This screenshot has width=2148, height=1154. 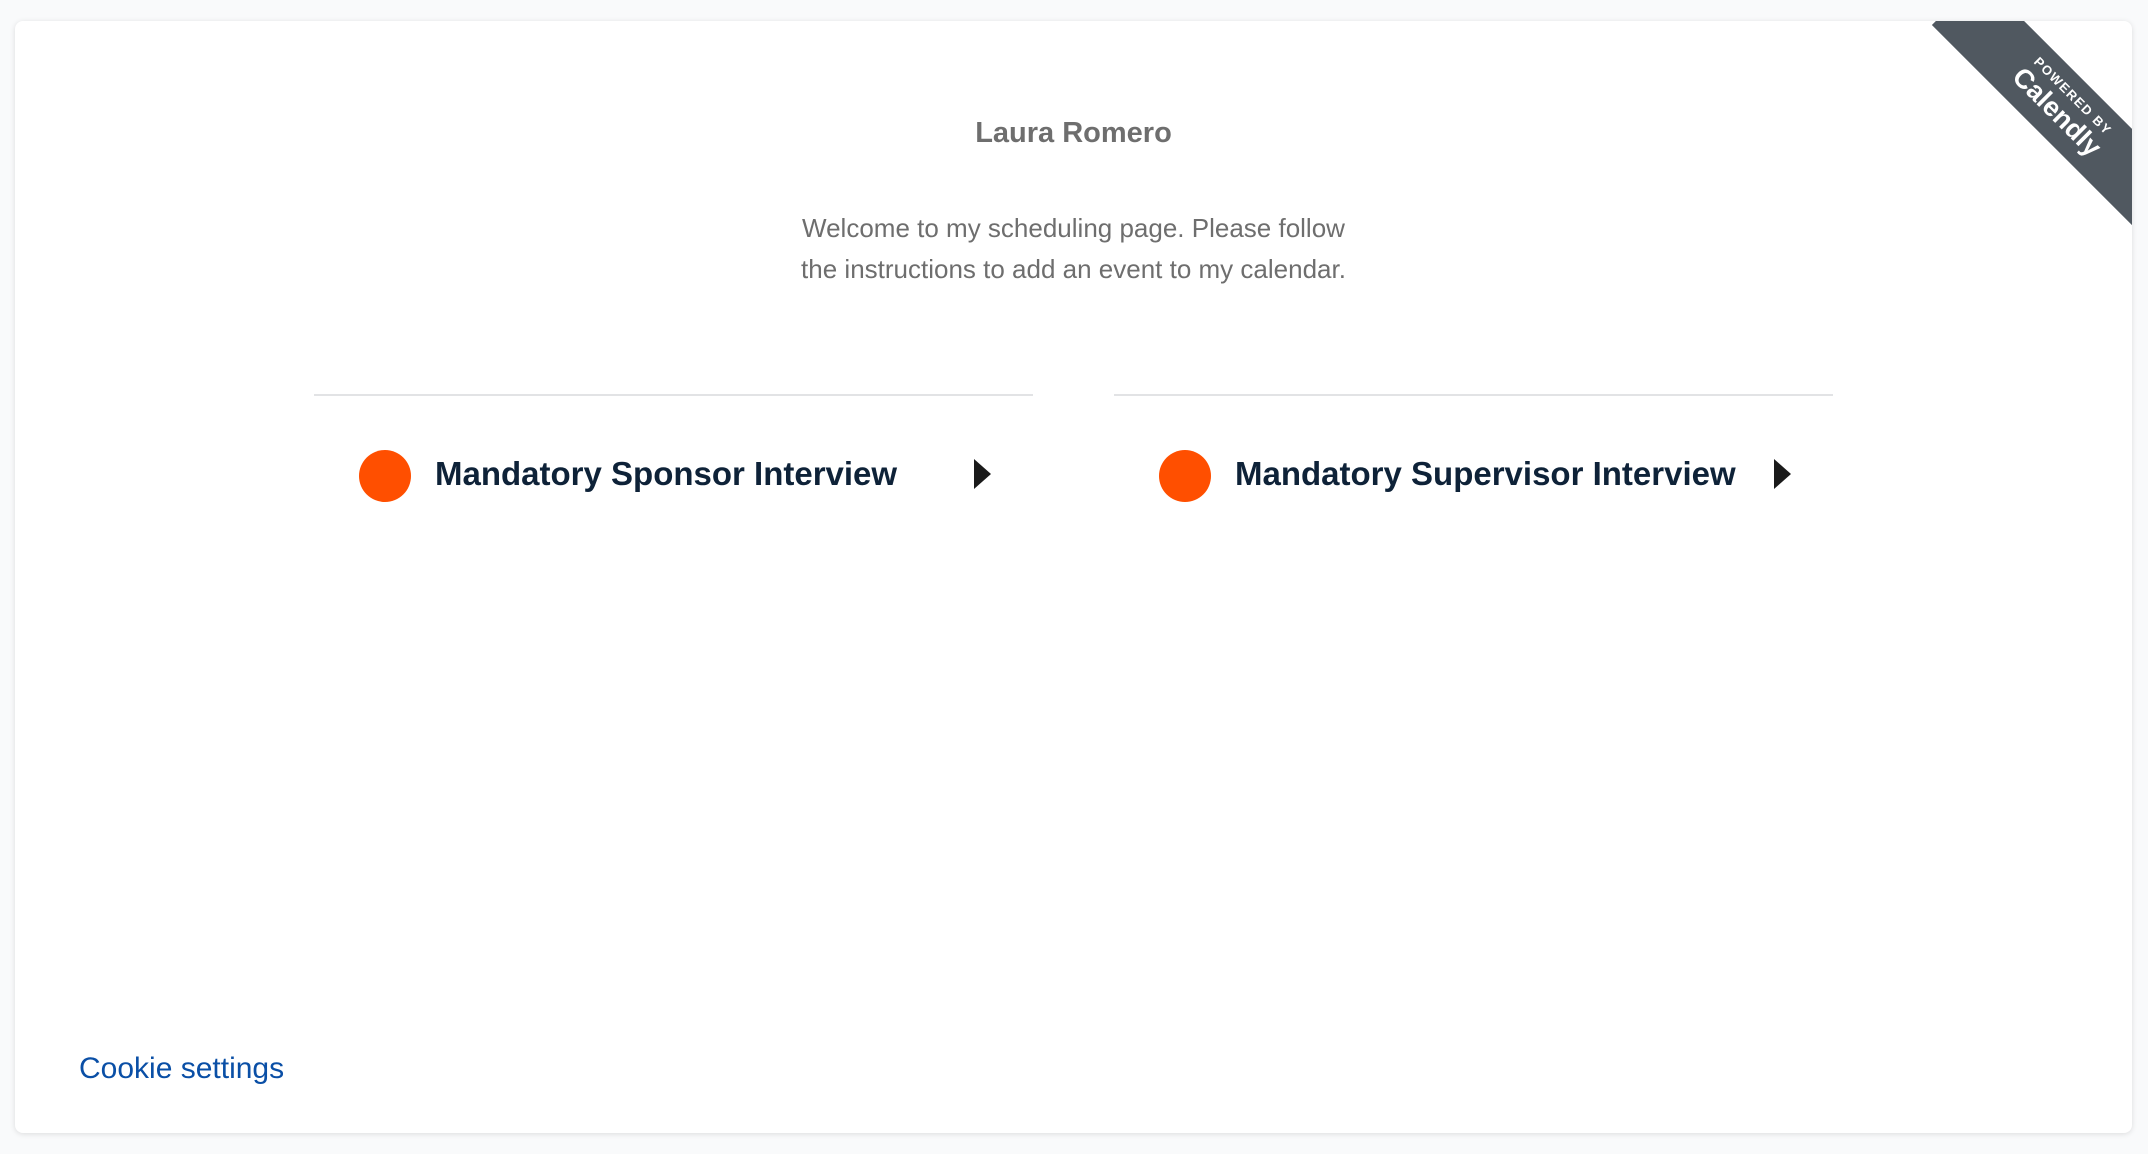 I want to click on event-type-sponsor-interview: Mandatory Sponsor Interview, so click(x=673, y=480).